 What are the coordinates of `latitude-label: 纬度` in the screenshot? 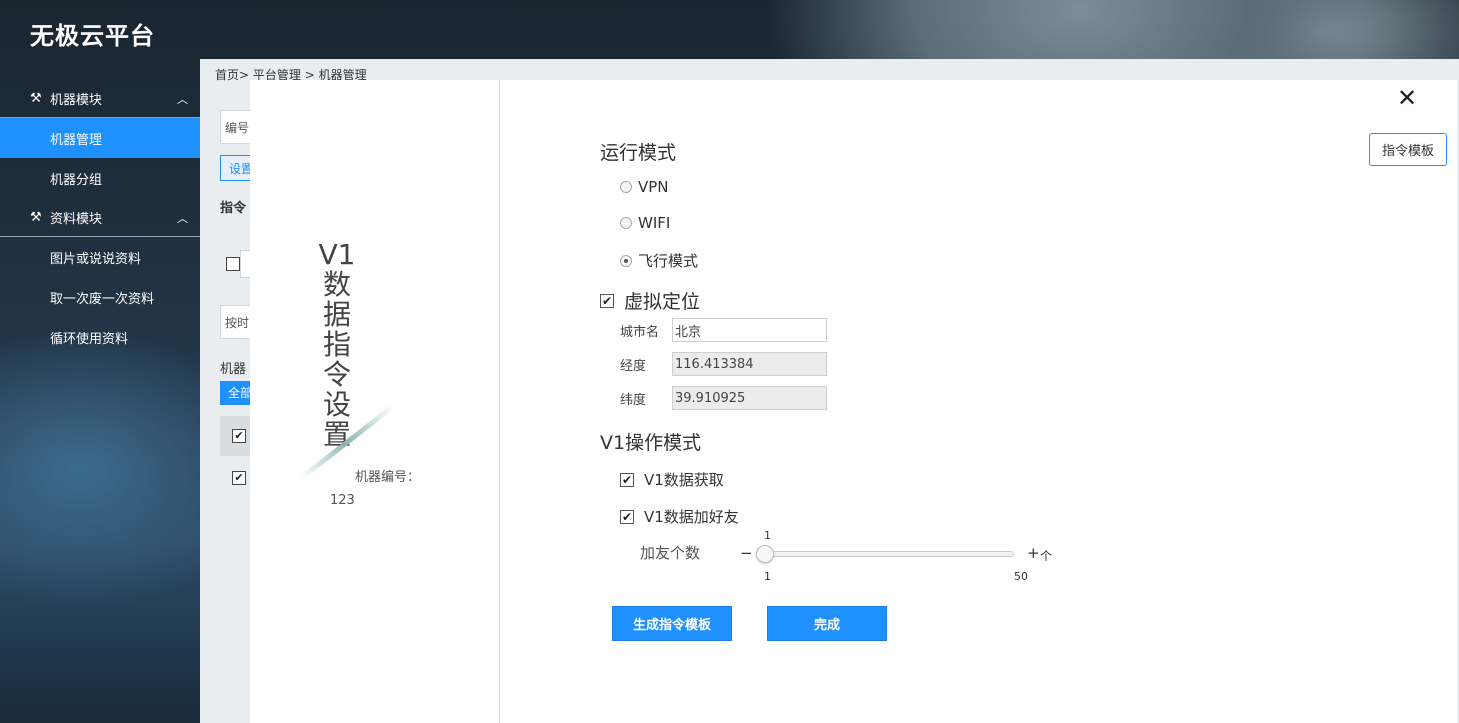 It's located at (633, 400).